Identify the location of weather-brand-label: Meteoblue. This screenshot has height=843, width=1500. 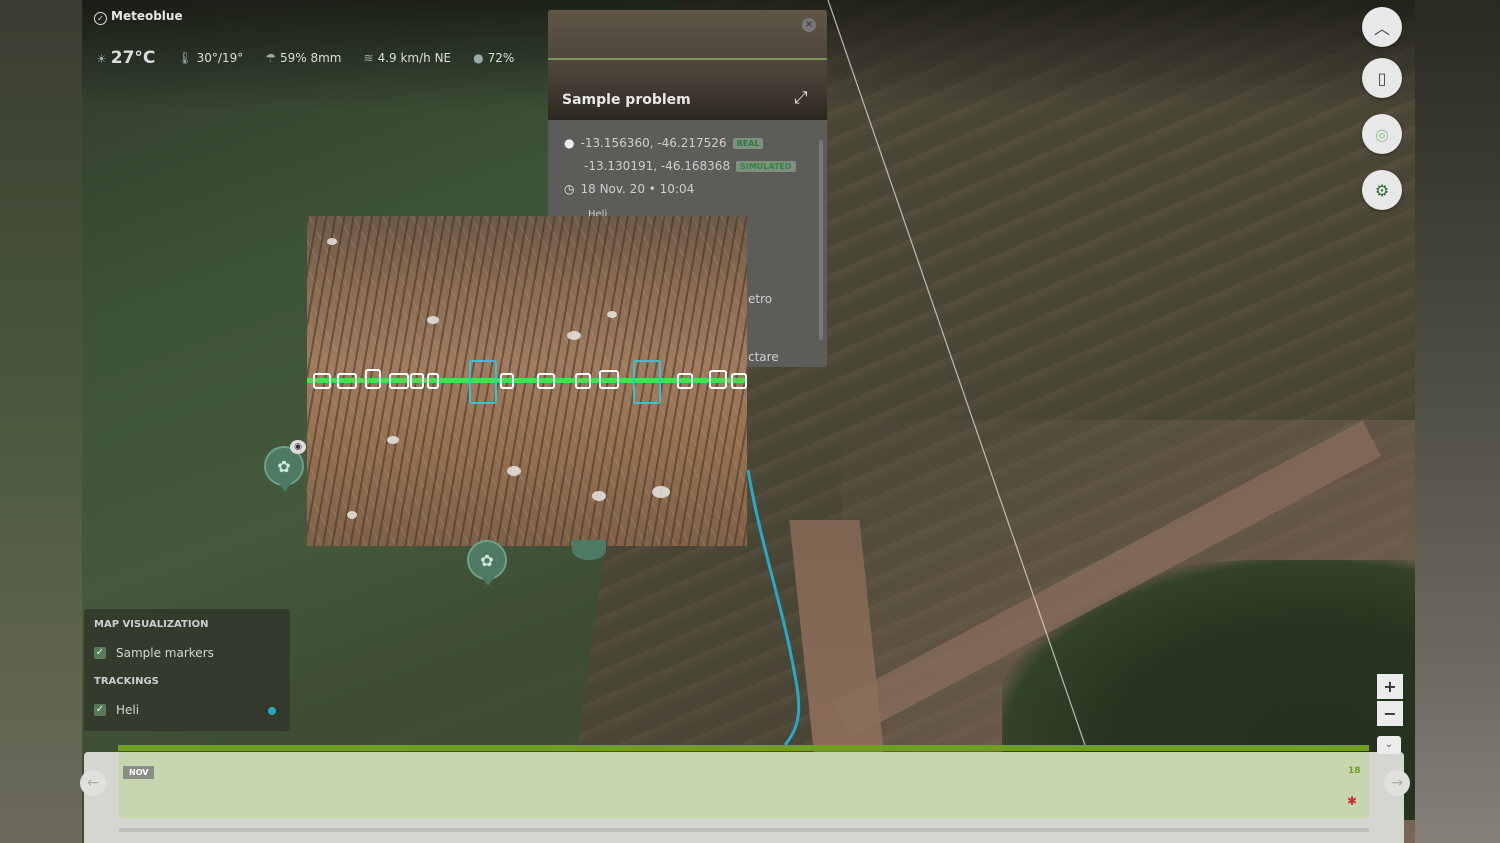
(147, 16).